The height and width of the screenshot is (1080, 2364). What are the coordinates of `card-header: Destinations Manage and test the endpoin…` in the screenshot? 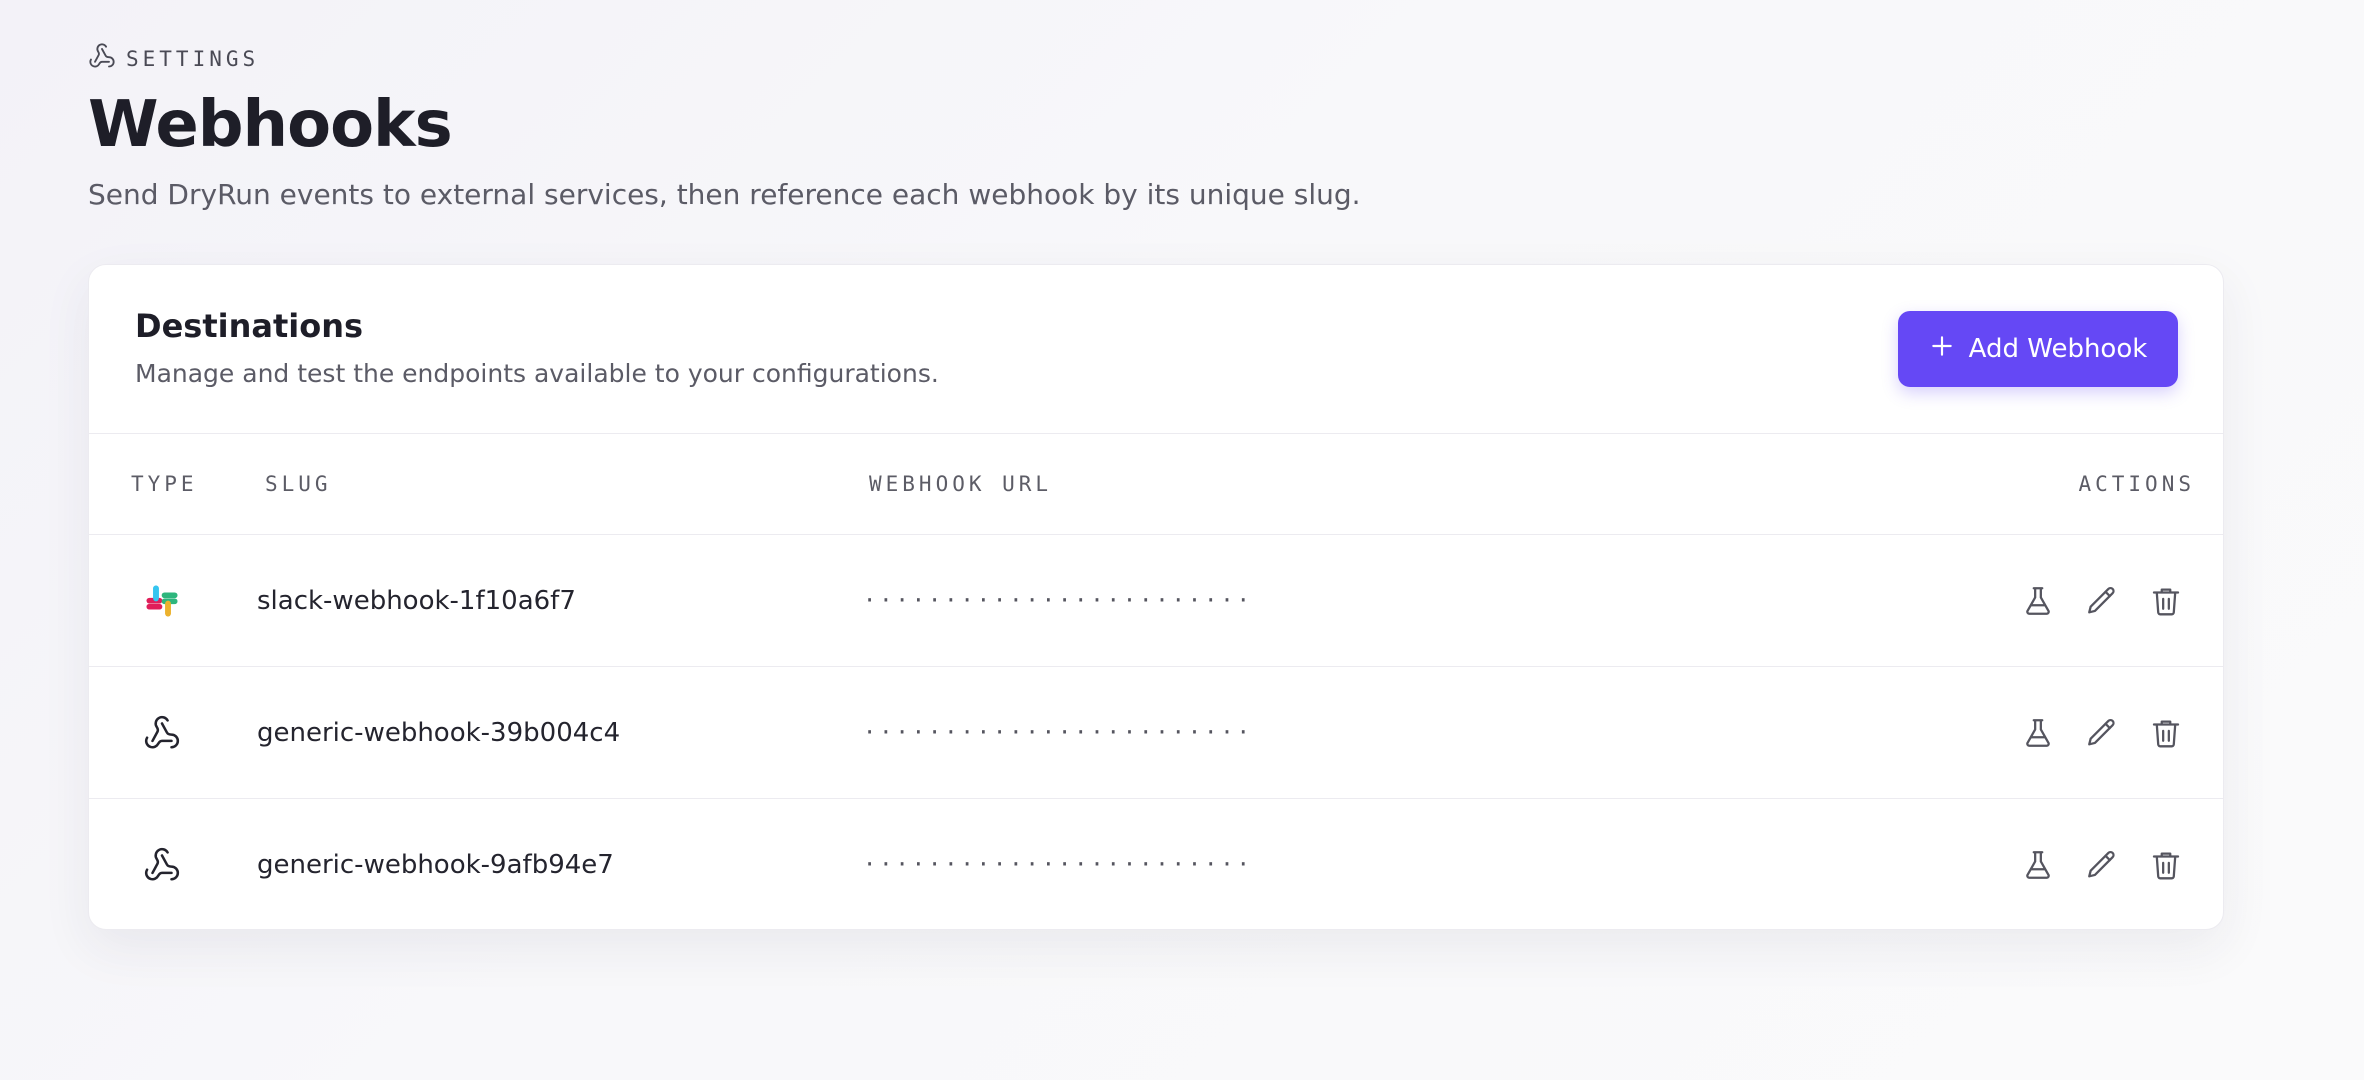 It's located at (1156, 349).